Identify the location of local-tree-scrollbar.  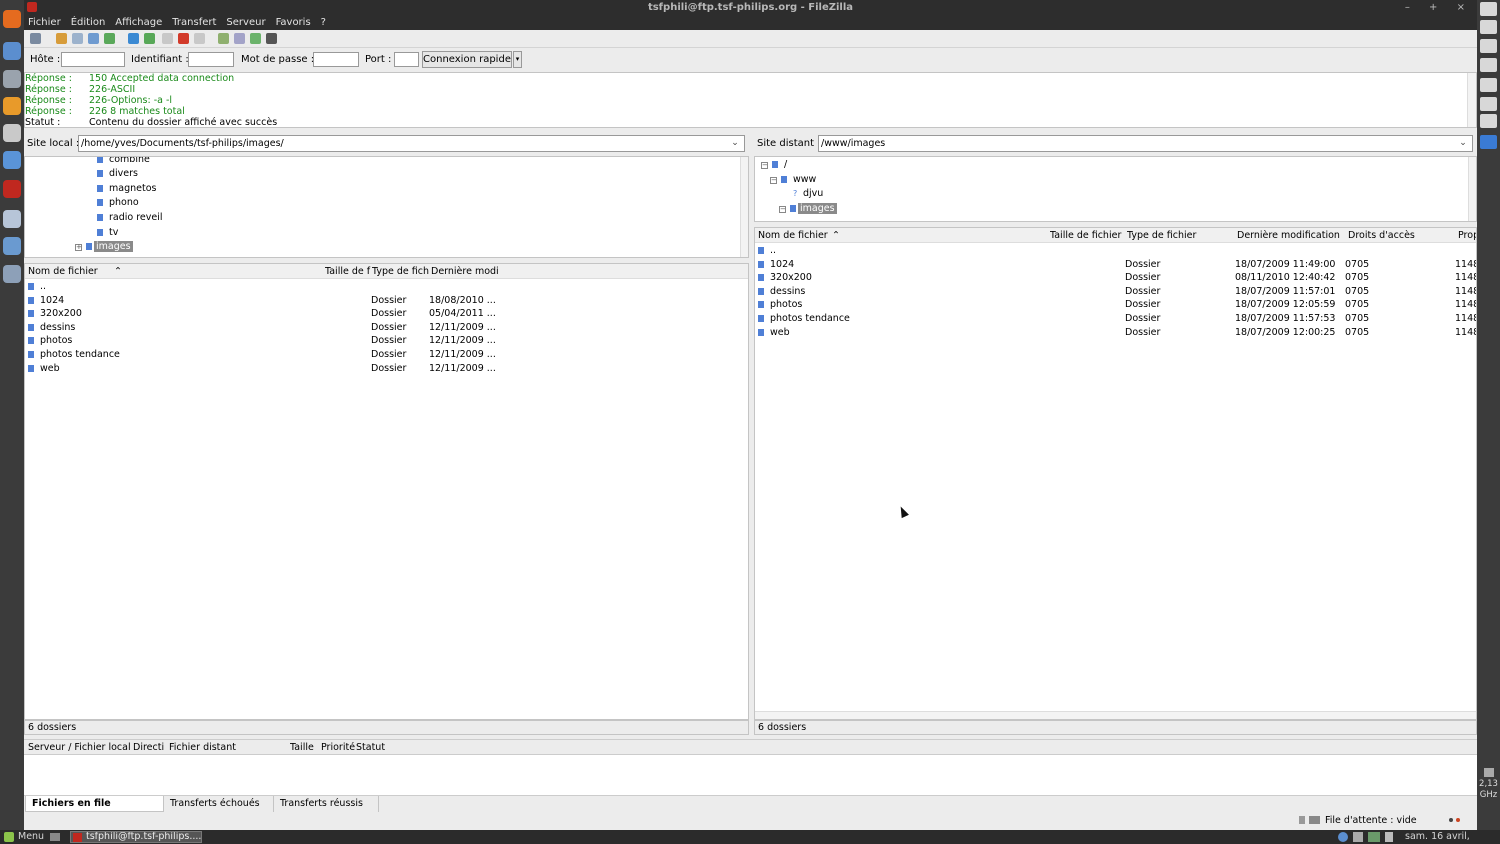
(744, 207).